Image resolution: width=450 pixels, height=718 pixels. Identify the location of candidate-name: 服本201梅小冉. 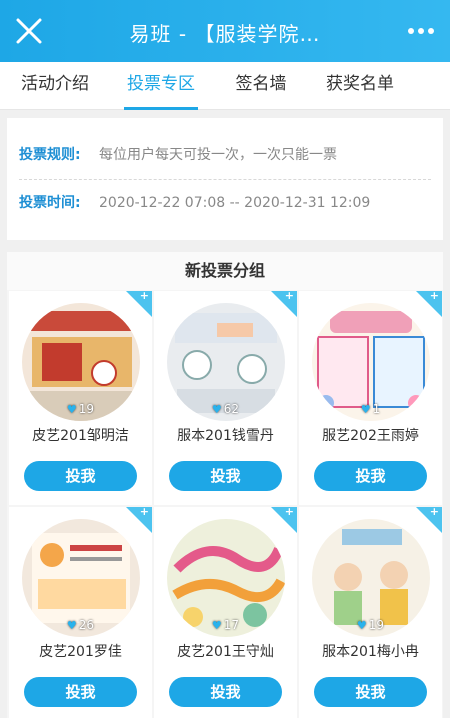
(370, 652).